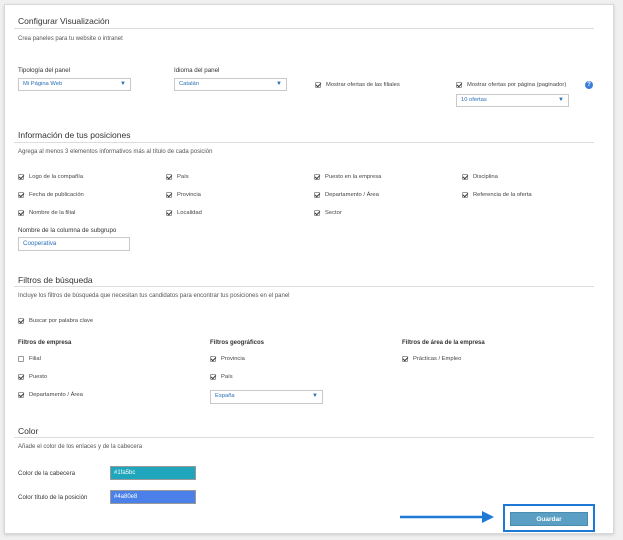  What do you see at coordinates (28, 431) in the screenshot?
I see `section-title-color: Color` at bounding box center [28, 431].